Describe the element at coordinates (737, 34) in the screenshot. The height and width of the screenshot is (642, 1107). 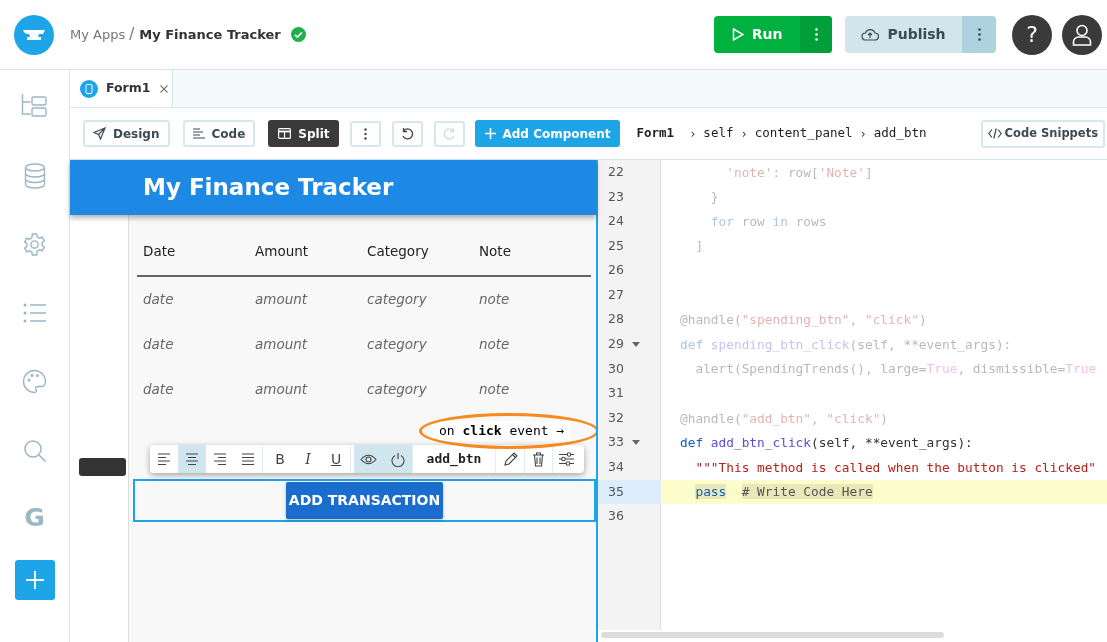
I see `play-icon` at that location.